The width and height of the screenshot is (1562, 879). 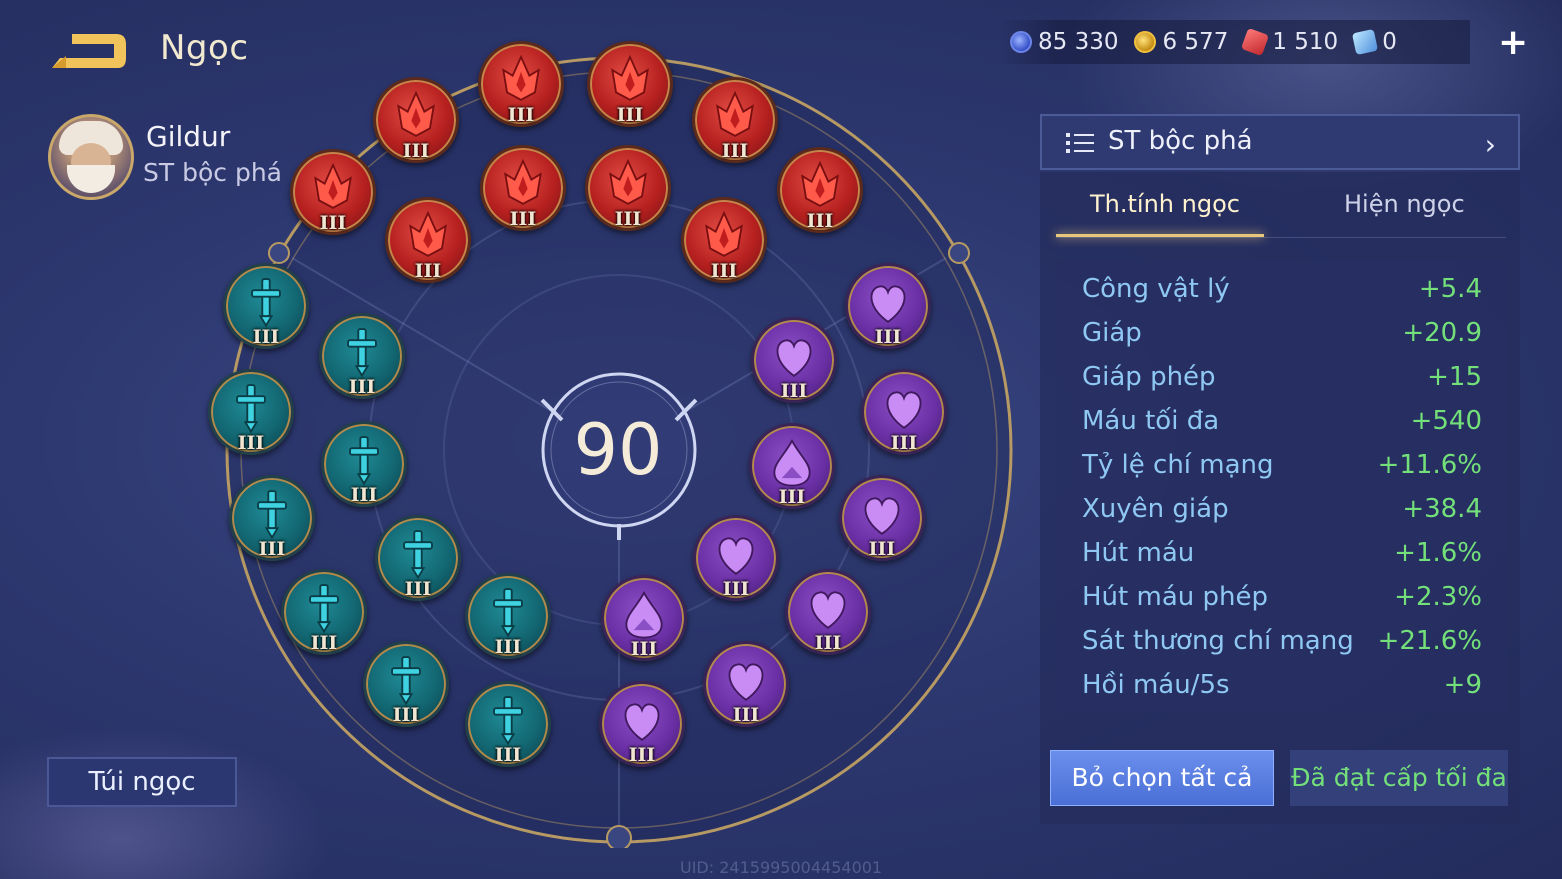 What do you see at coordinates (1180, 141) in the screenshot?
I see `preset-name: ST bộc phá` at bounding box center [1180, 141].